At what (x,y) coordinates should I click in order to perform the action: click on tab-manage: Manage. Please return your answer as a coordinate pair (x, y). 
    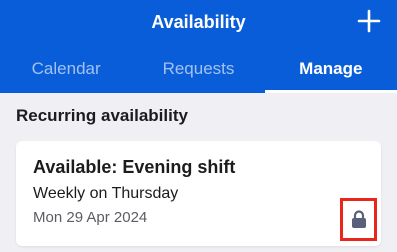
    Looking at the image, I should click on (330, 68).